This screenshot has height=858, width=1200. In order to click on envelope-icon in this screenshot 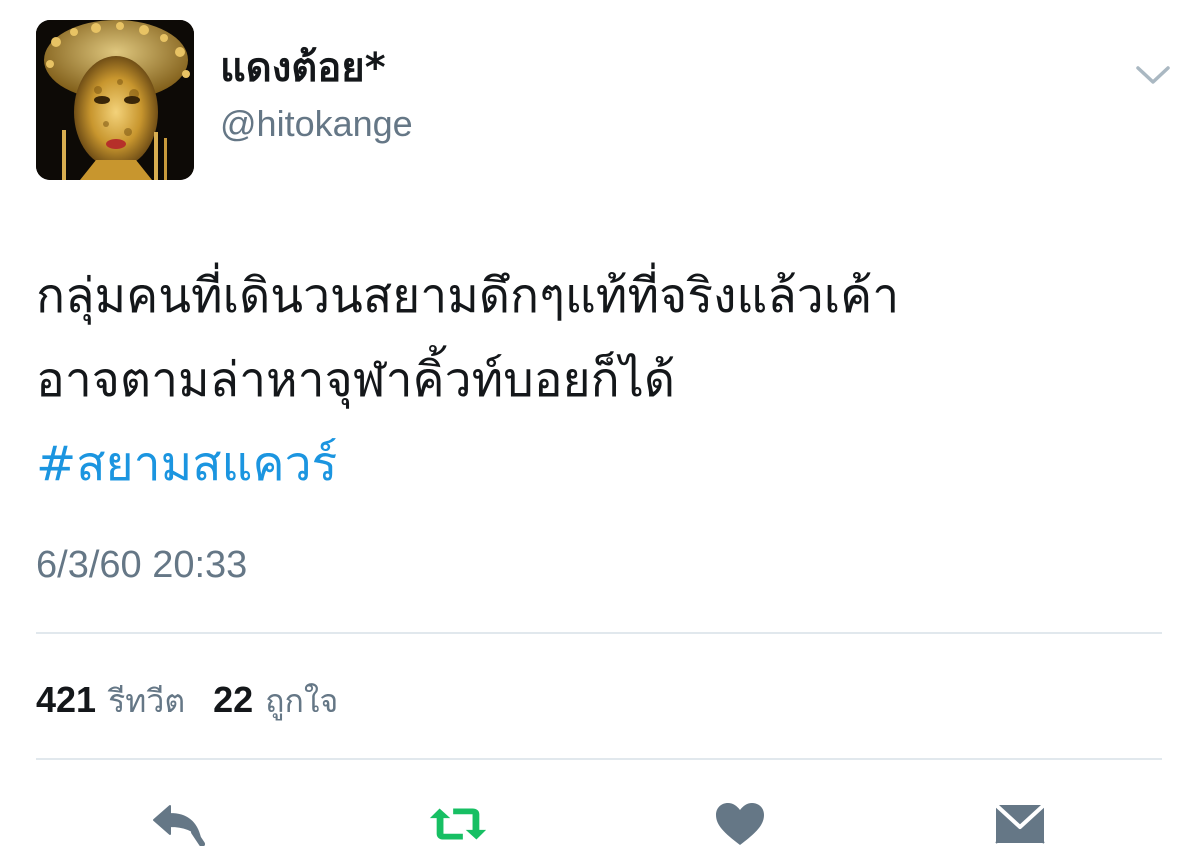, I will do `click(1020, 823)`.